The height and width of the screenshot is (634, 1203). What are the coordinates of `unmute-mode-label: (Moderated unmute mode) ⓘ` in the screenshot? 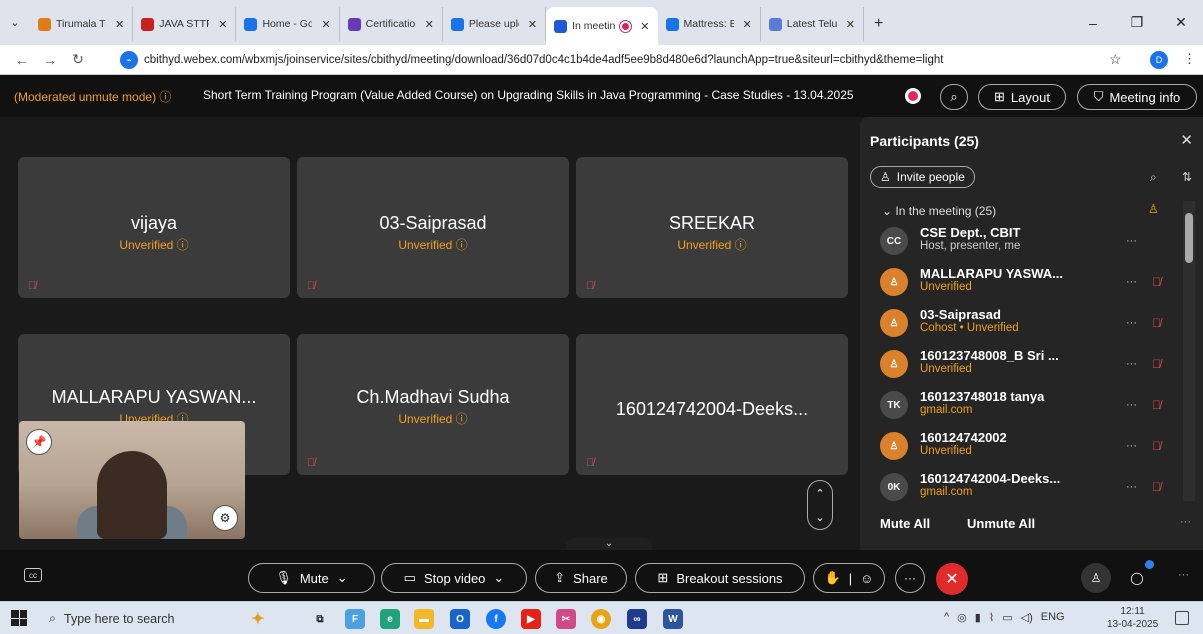 It's located at (92, 96).